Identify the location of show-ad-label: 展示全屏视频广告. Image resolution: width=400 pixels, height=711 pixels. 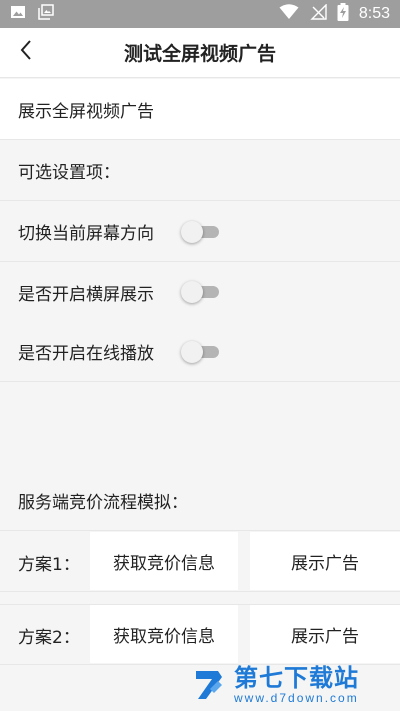
(86, 111).